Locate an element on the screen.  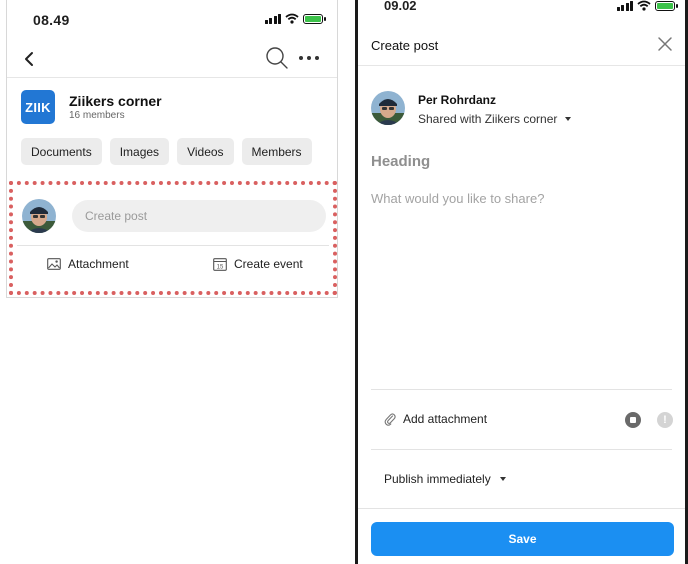
avatar is located at coordinates (39, 216).